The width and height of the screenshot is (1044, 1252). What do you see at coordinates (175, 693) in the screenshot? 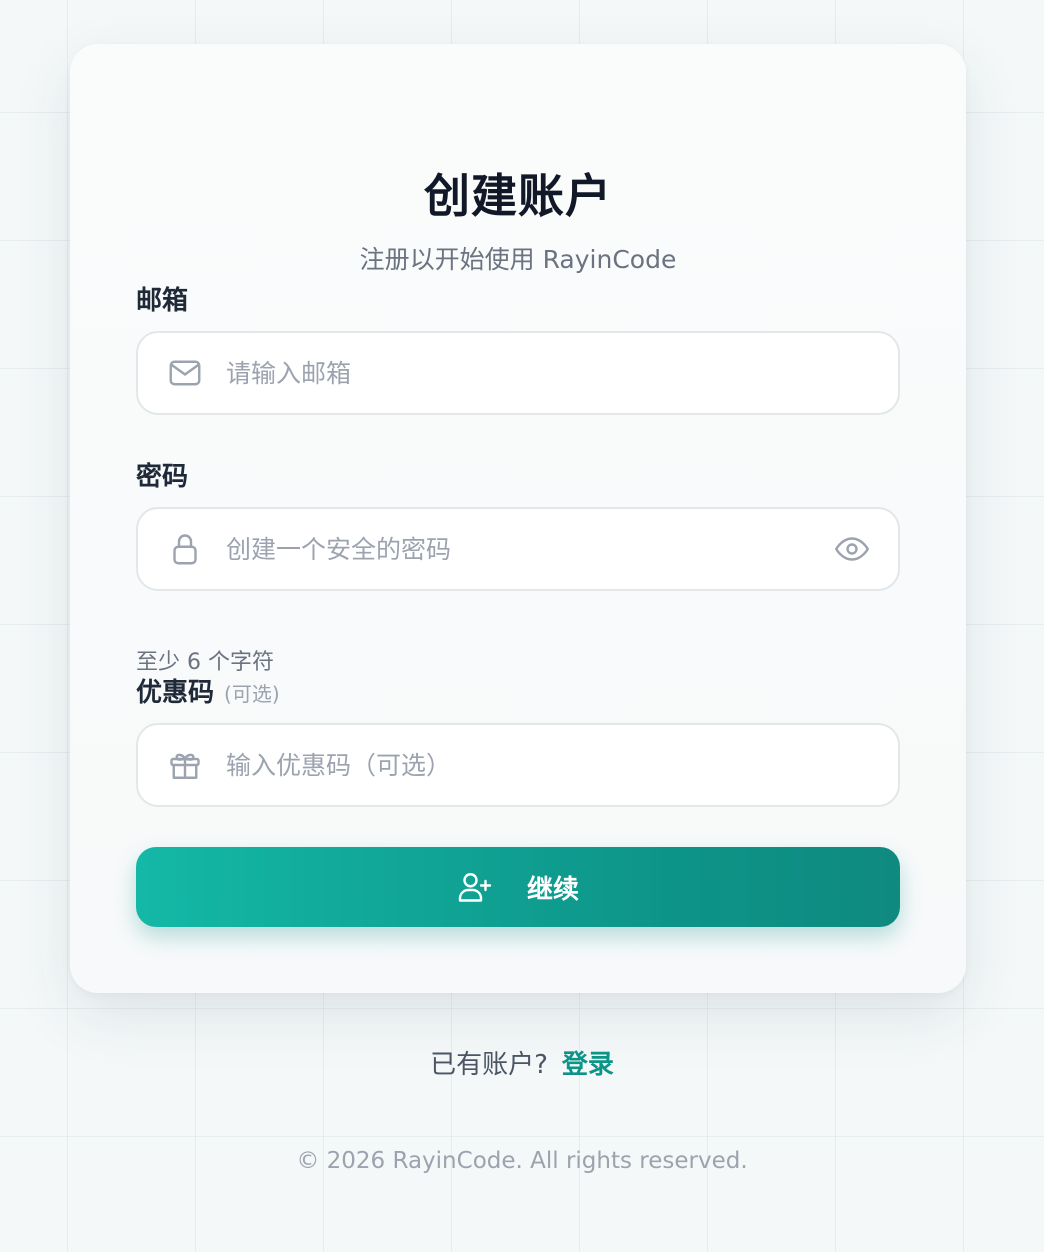
I see `coupon-label-text: 优惠码` at bounding box center [175, 693].